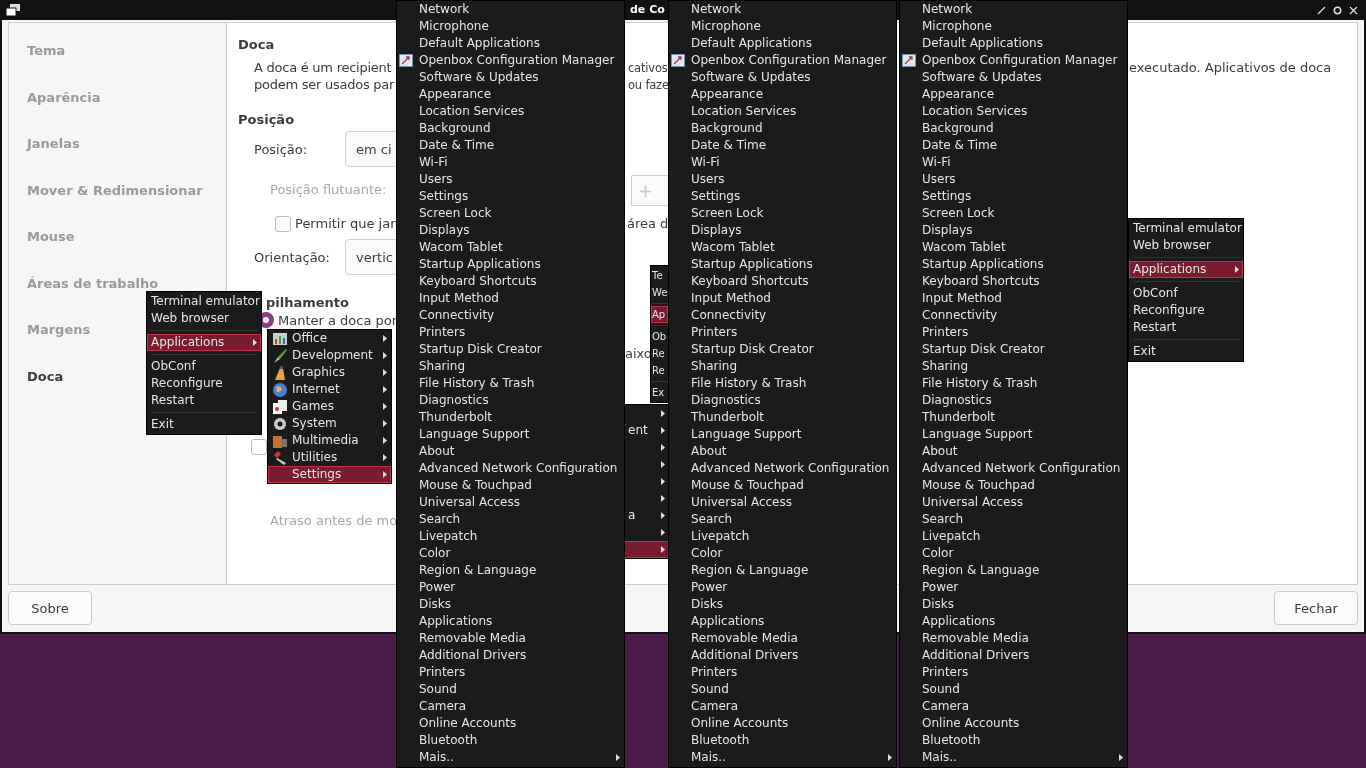  I want to click on menu-item: Default Applications, so click(510, 43).